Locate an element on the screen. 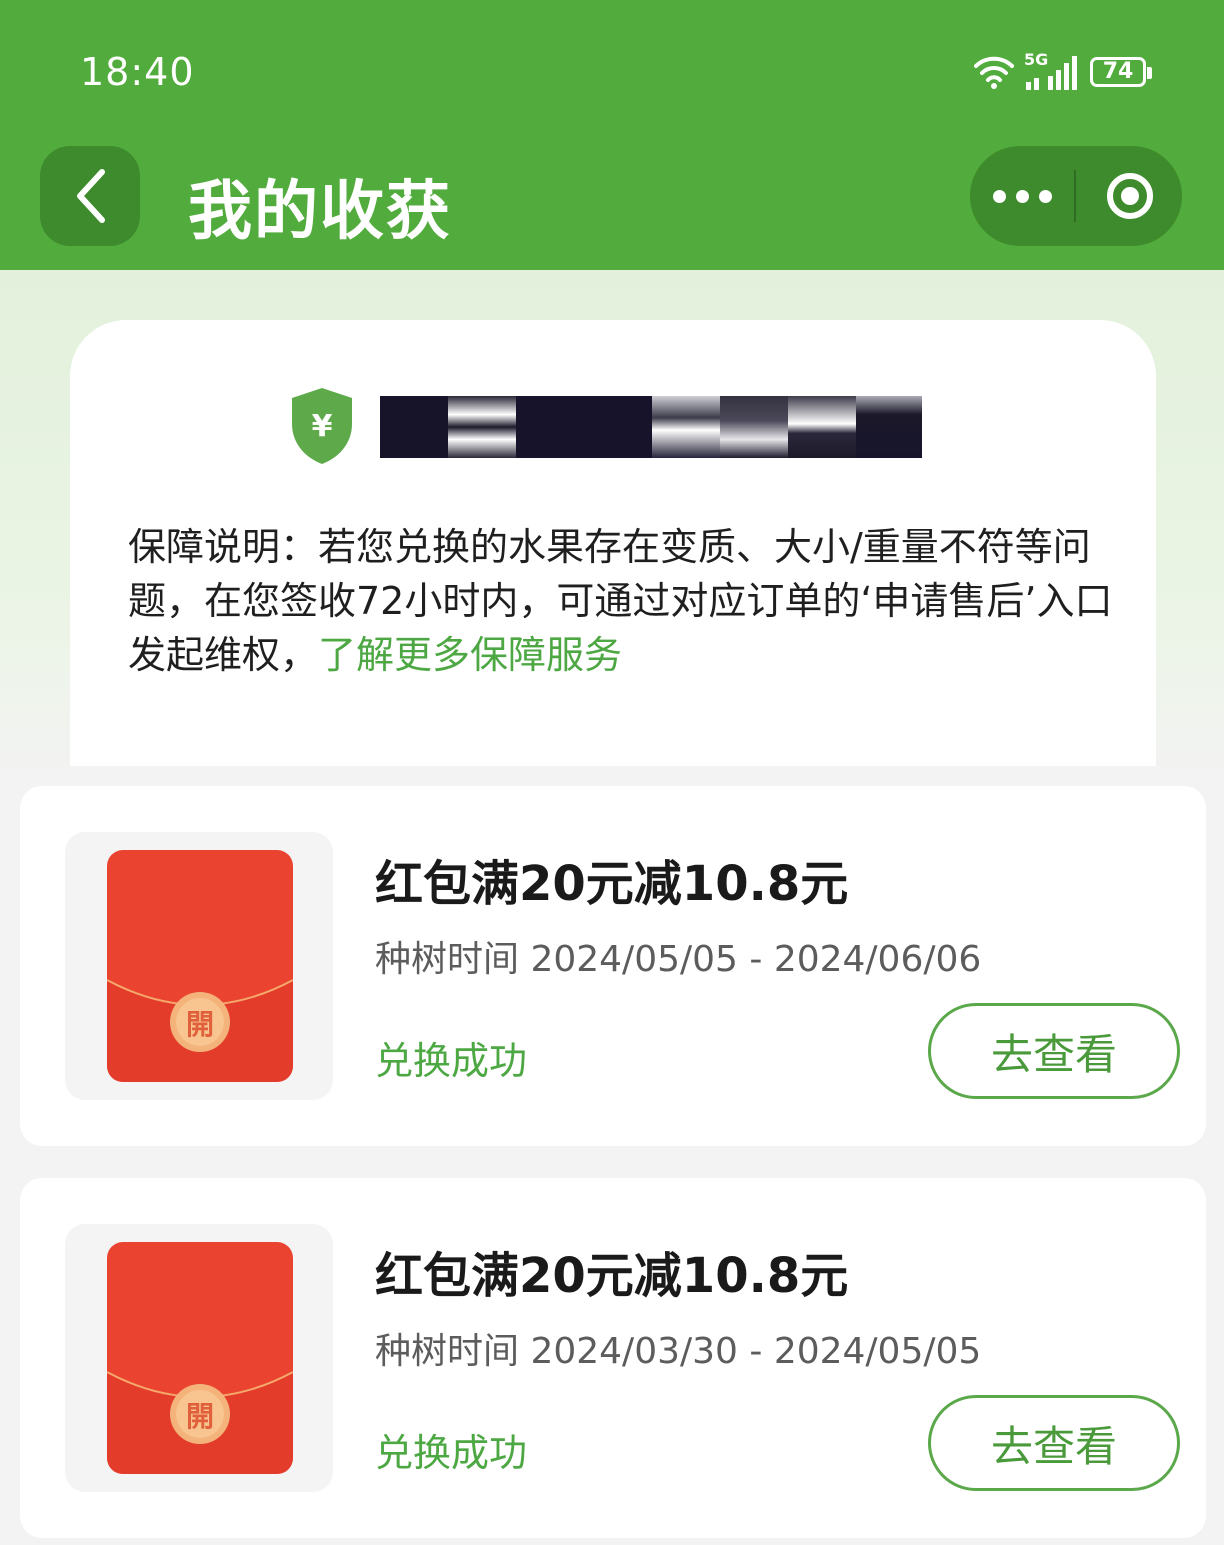 The width and height of the screenshot is (1224, 1545). capsule-divider is located at coordinates (1075, 196).